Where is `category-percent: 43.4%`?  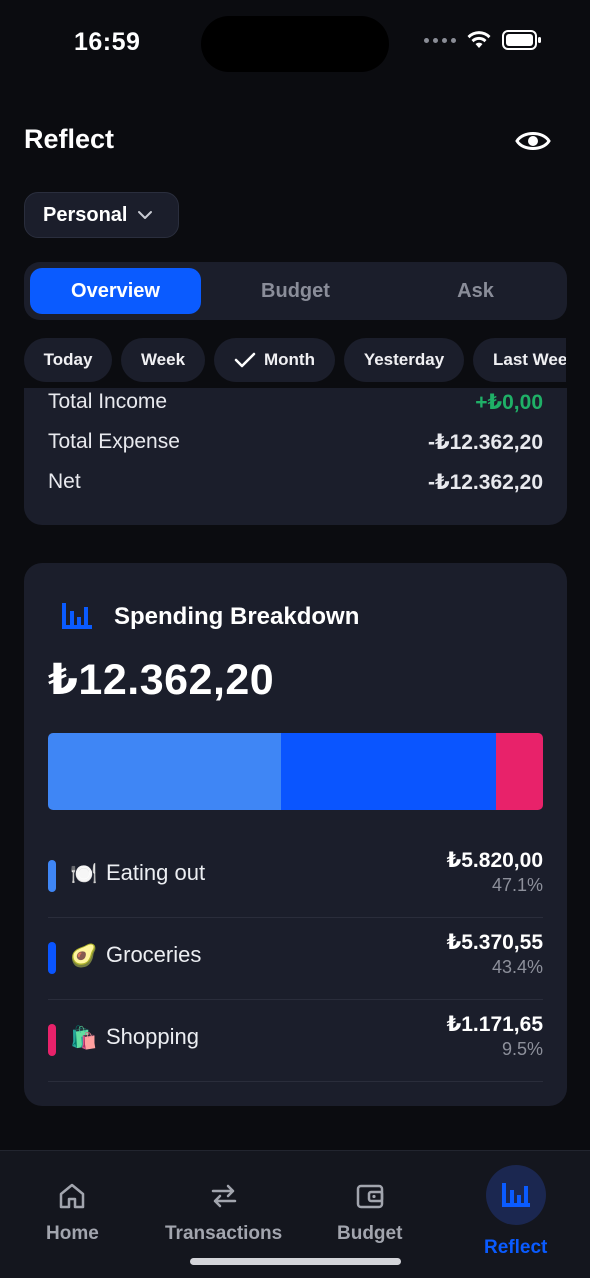
category-percent: 43.4% is located at coordinates (517, 967).